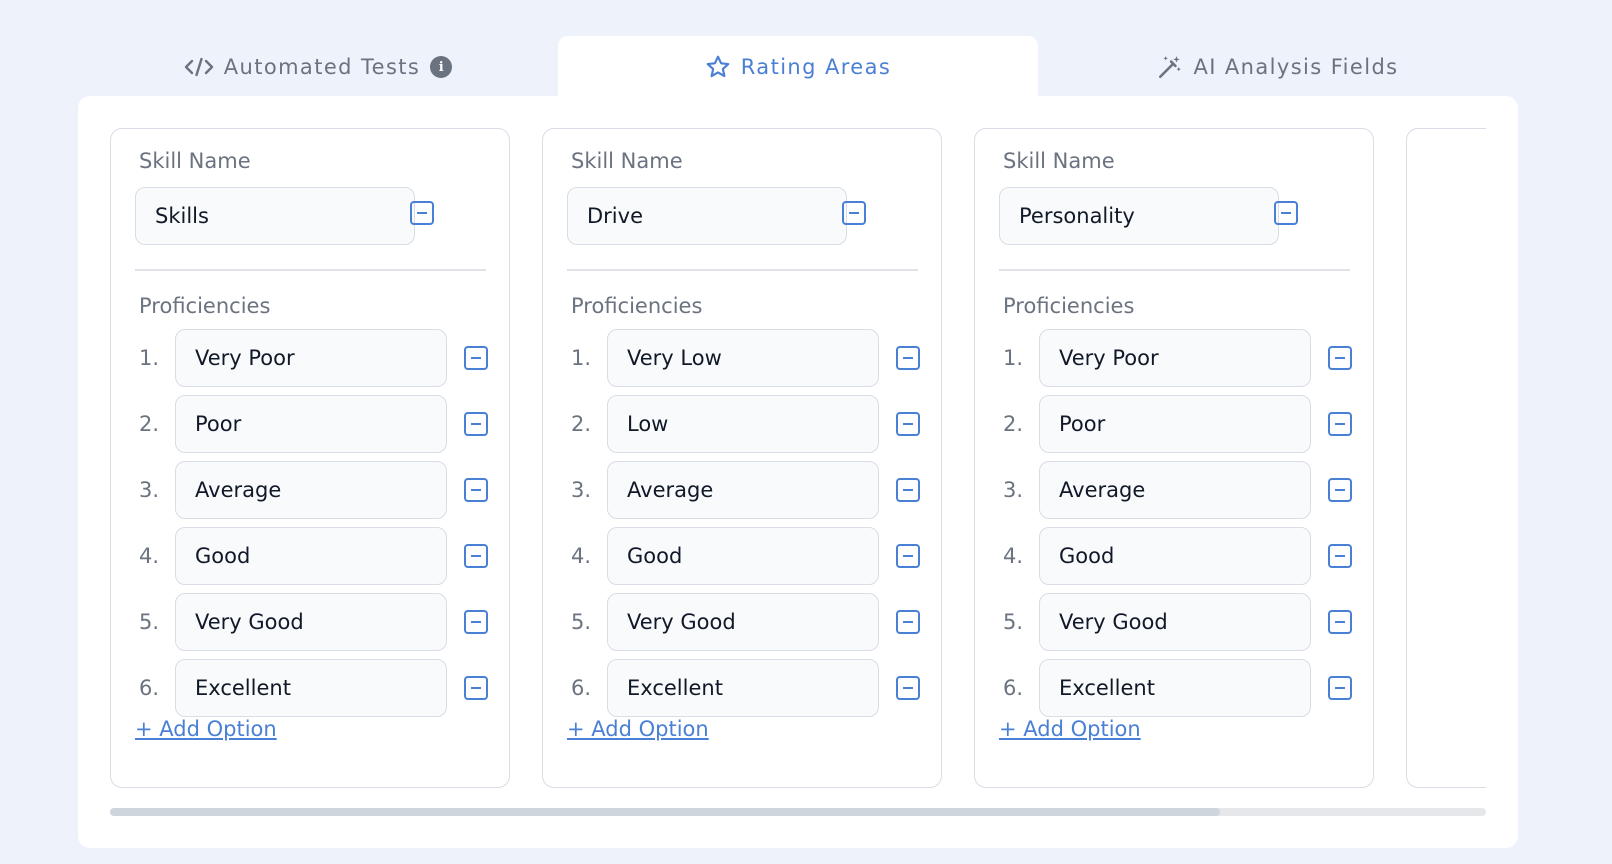 The width and height of the screenshot is (1612, 864). Describe the element at coordinates (441, 67) in the screenshot. I see `info-icon: i` at that location.